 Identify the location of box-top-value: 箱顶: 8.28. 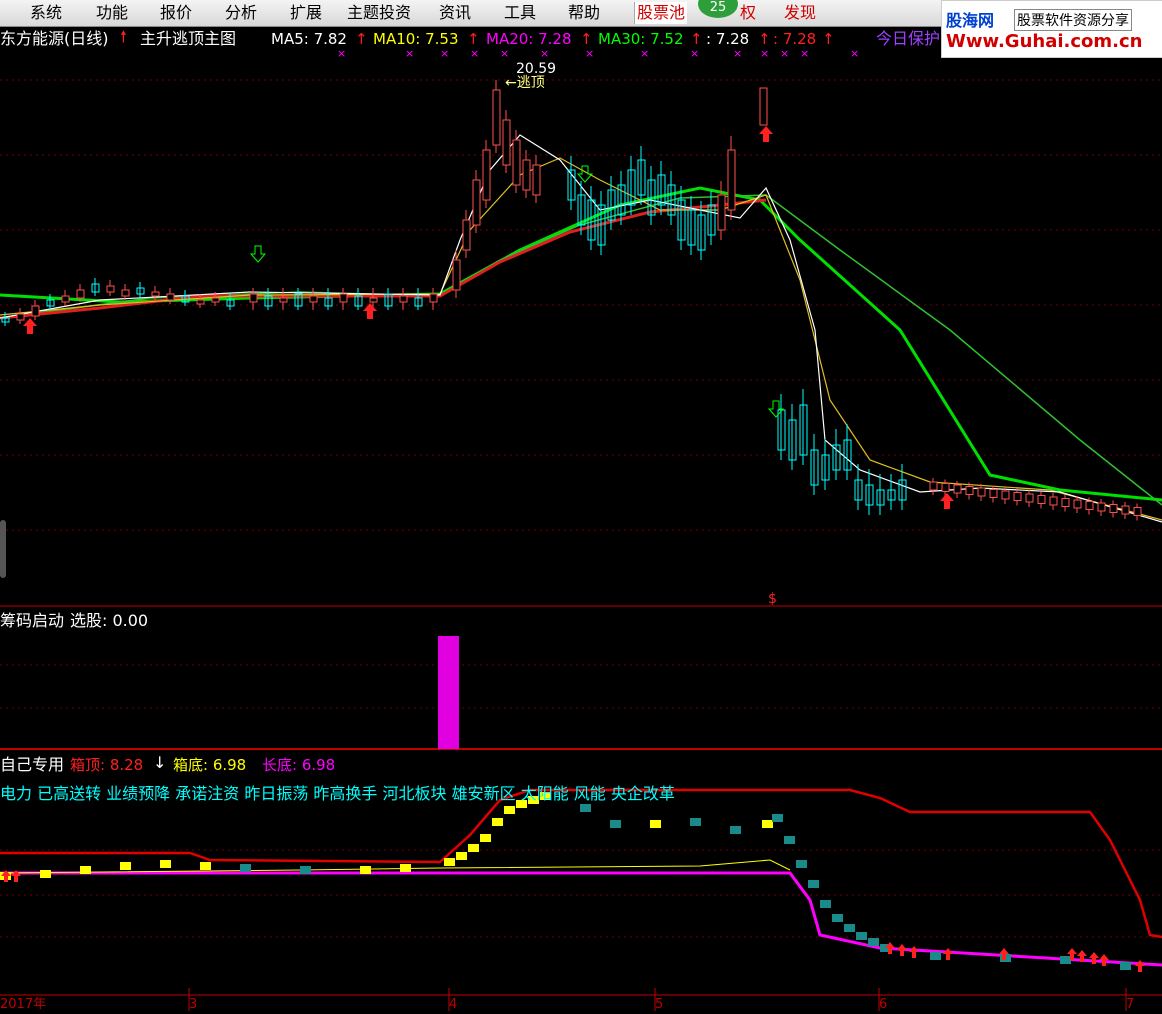
(107, 765).